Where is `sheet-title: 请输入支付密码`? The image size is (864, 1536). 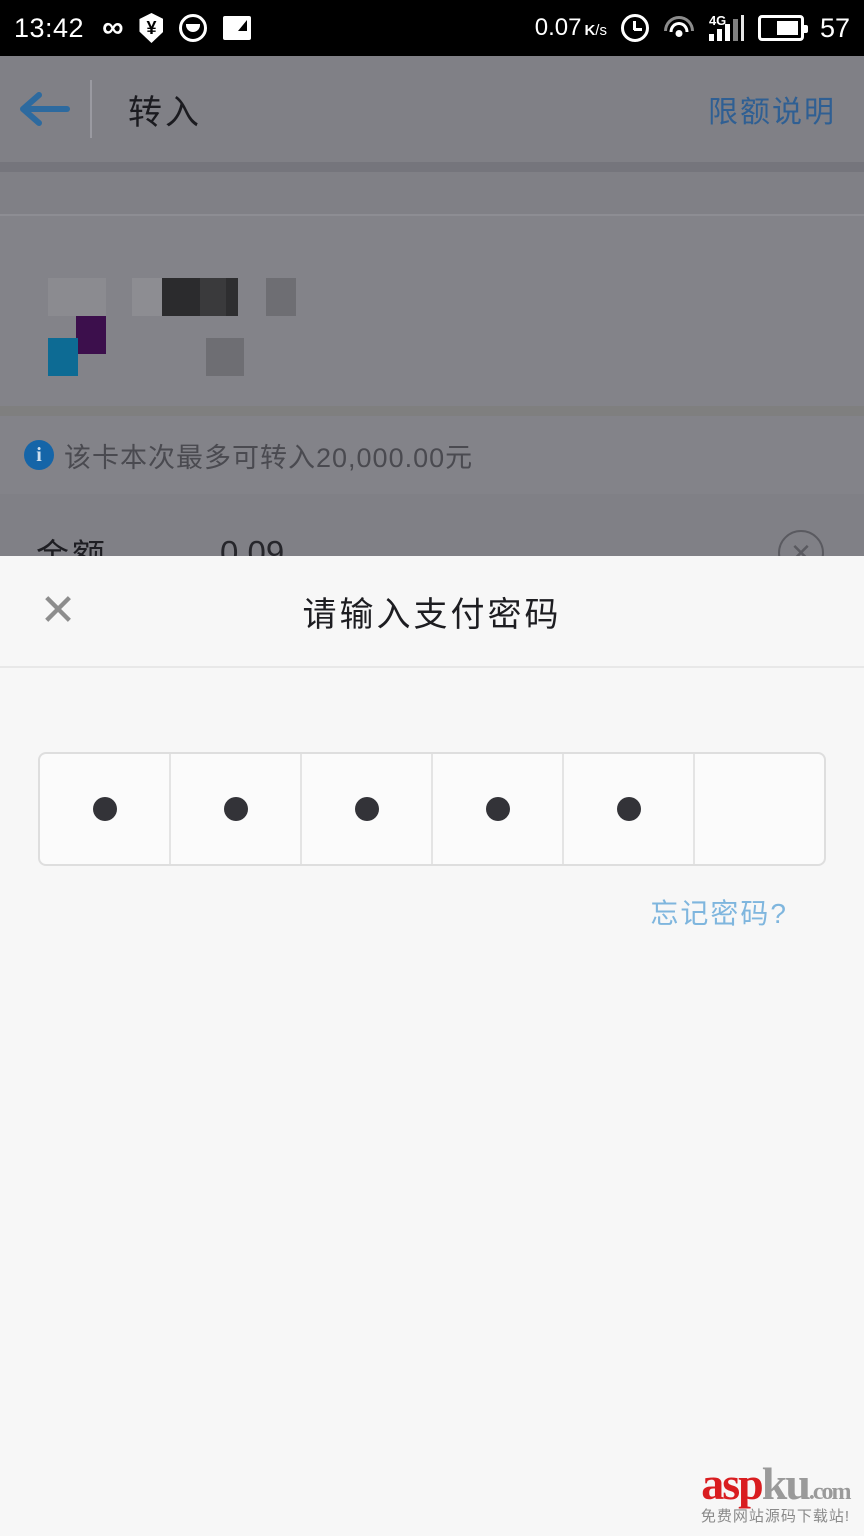
sheet-title: 请输入支付密码 is located at coordinates (432, 614).